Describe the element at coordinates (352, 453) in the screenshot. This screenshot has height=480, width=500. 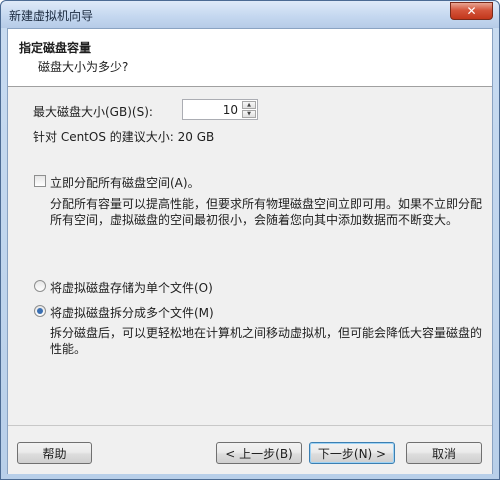
I see `next-button: 下一步(N) >` at that location.